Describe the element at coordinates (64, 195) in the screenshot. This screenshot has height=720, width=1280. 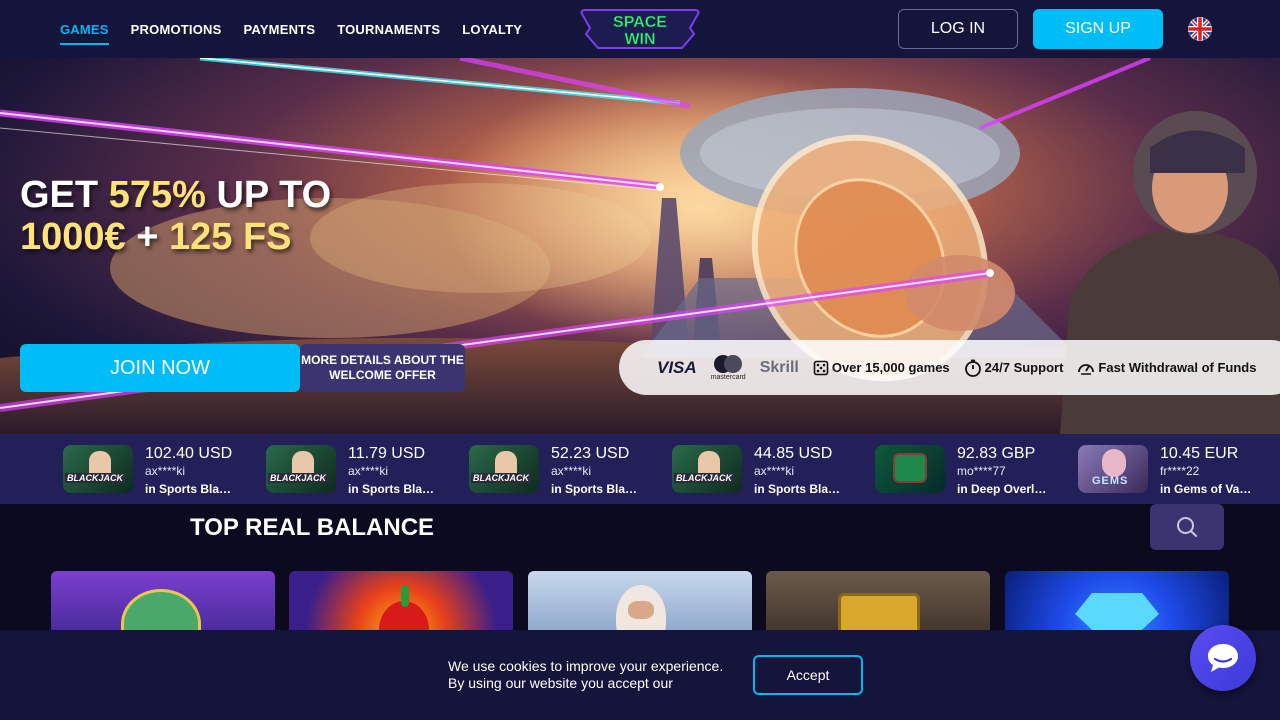
I see `hero-title-part1: GET` at that location.